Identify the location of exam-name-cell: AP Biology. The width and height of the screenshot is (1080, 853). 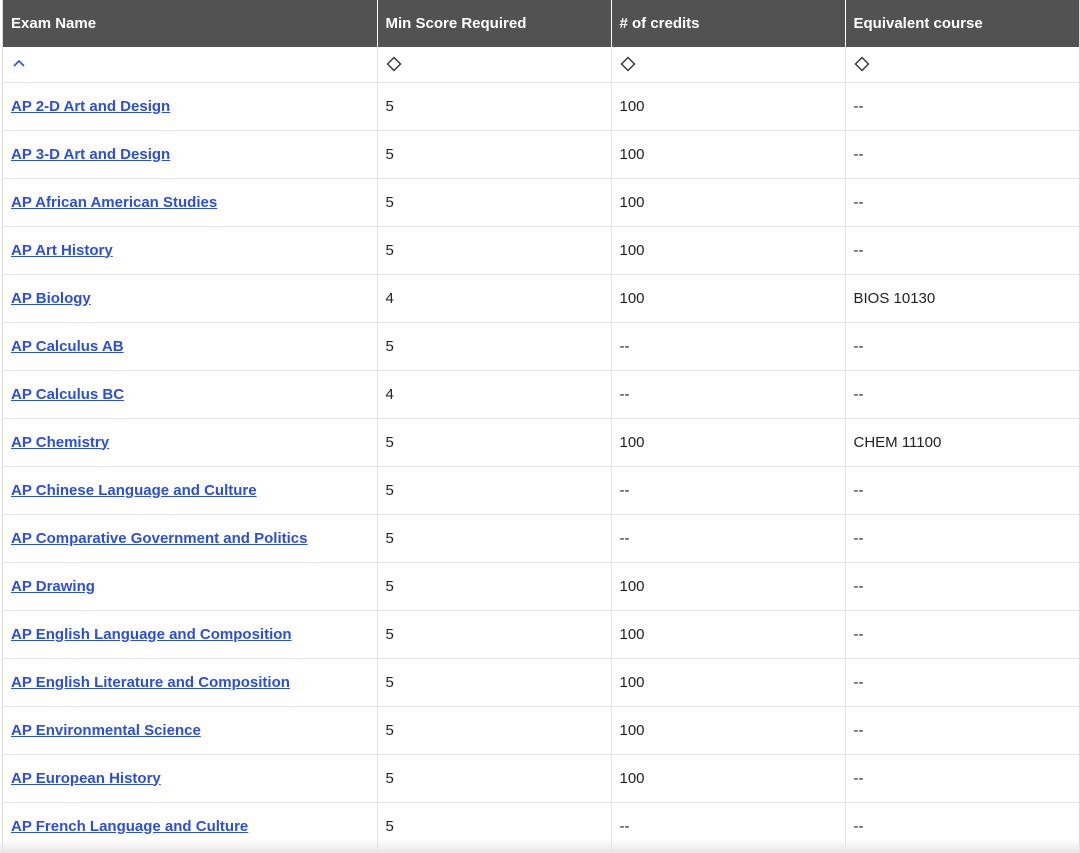
(190, 298).